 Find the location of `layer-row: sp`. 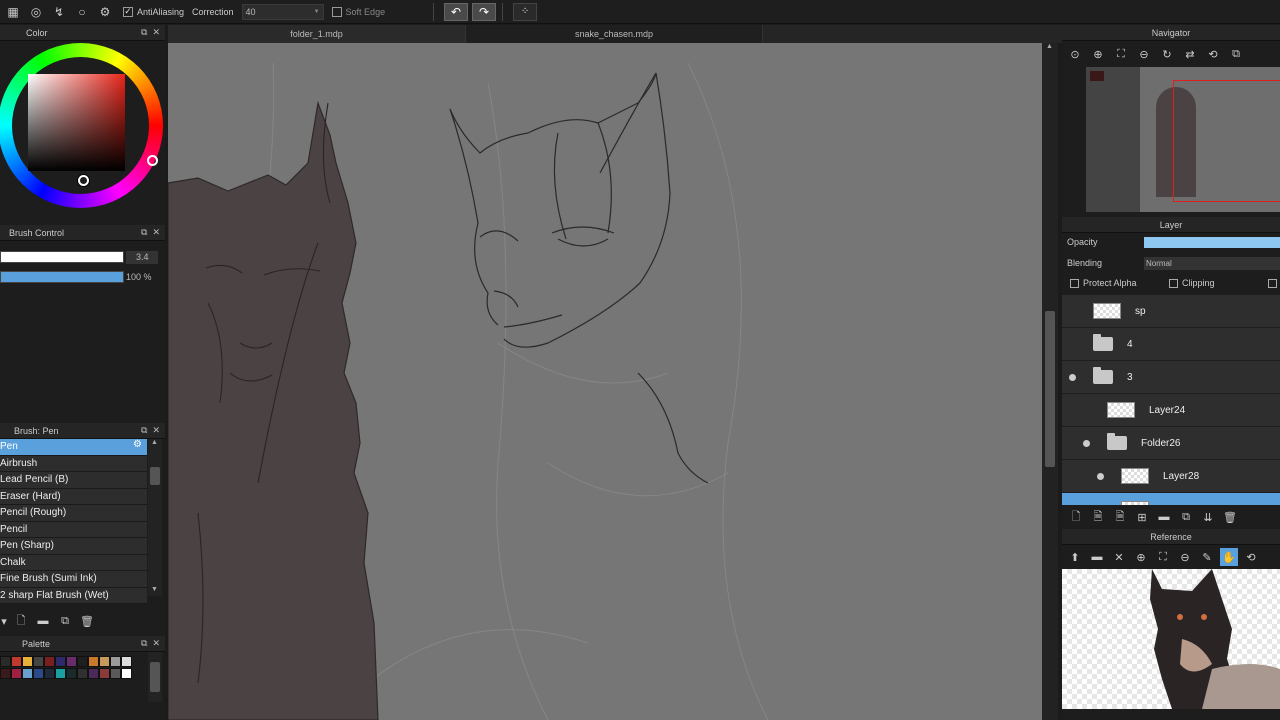

layer-row: sp is located at coordinates (1171, 311).